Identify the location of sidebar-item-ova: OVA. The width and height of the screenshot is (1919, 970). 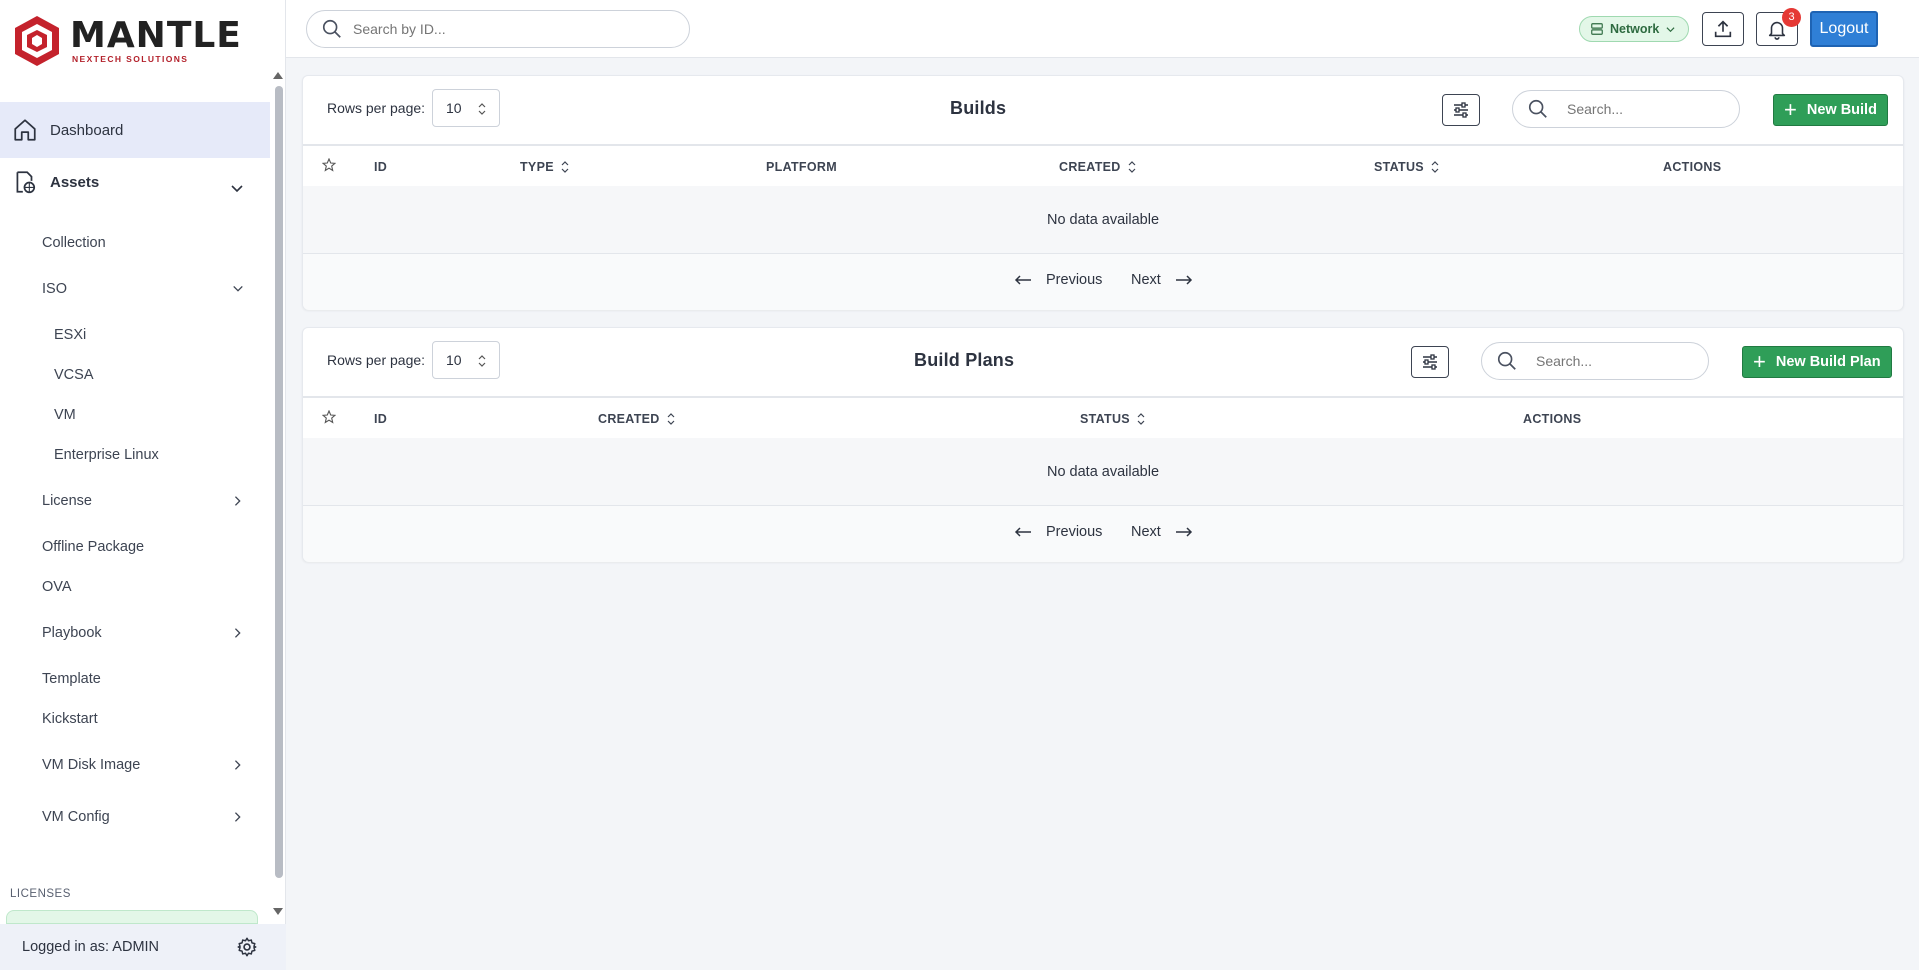
(57, 587).